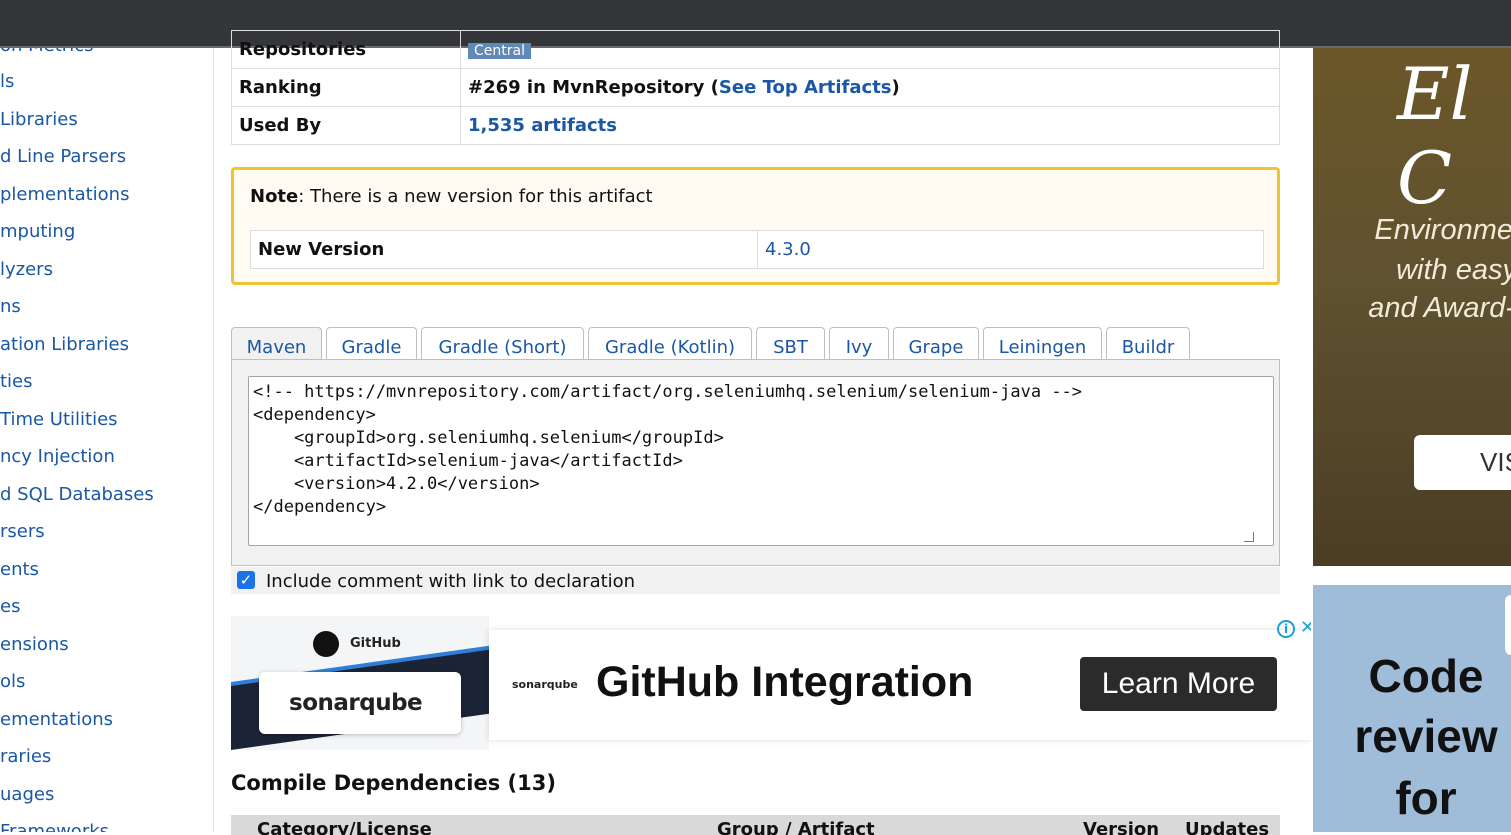 This screenshot has width=1511, height=835. Describe the element at coordinates (1453, 270) in the screenshot. I see `ad-tagline-2: with easy` at that location.